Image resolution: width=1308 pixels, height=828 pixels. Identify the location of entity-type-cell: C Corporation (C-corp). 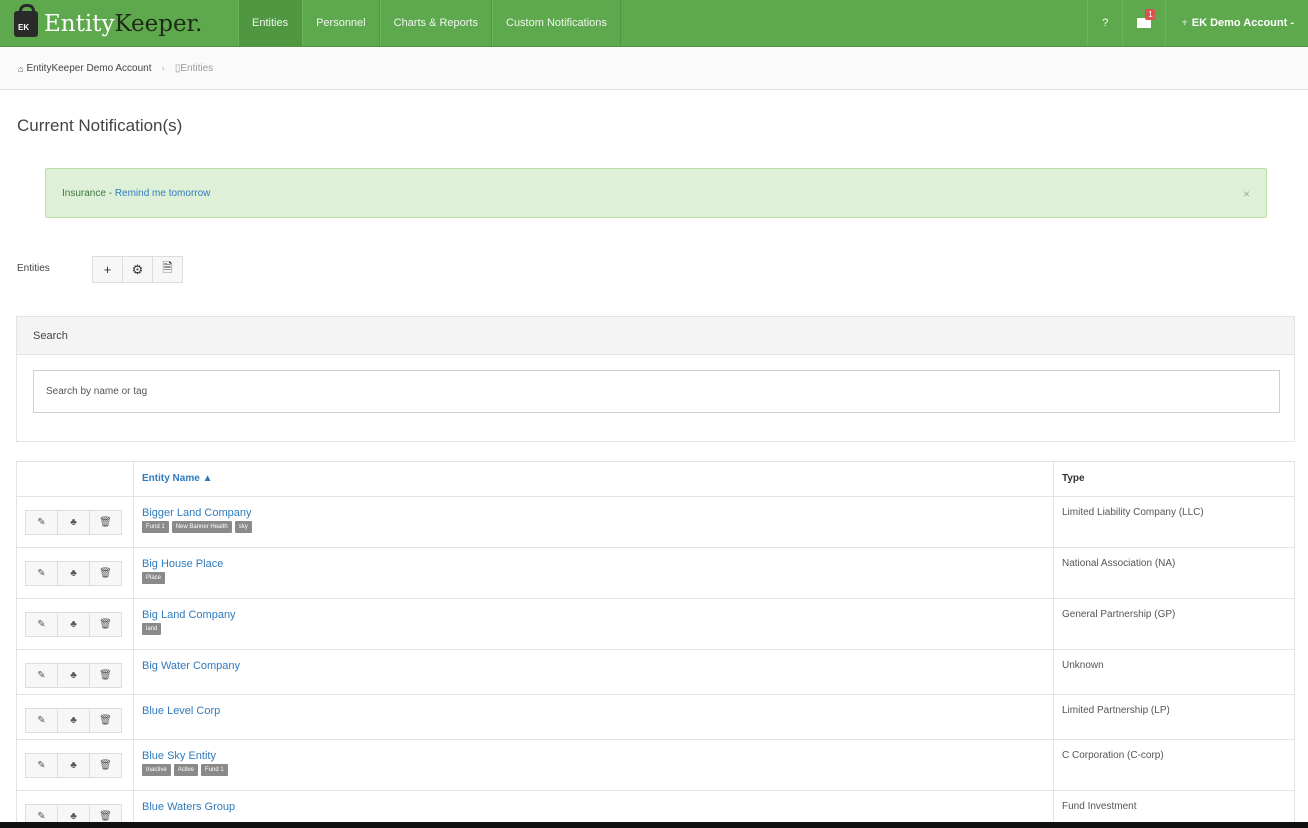
(1174, 765).